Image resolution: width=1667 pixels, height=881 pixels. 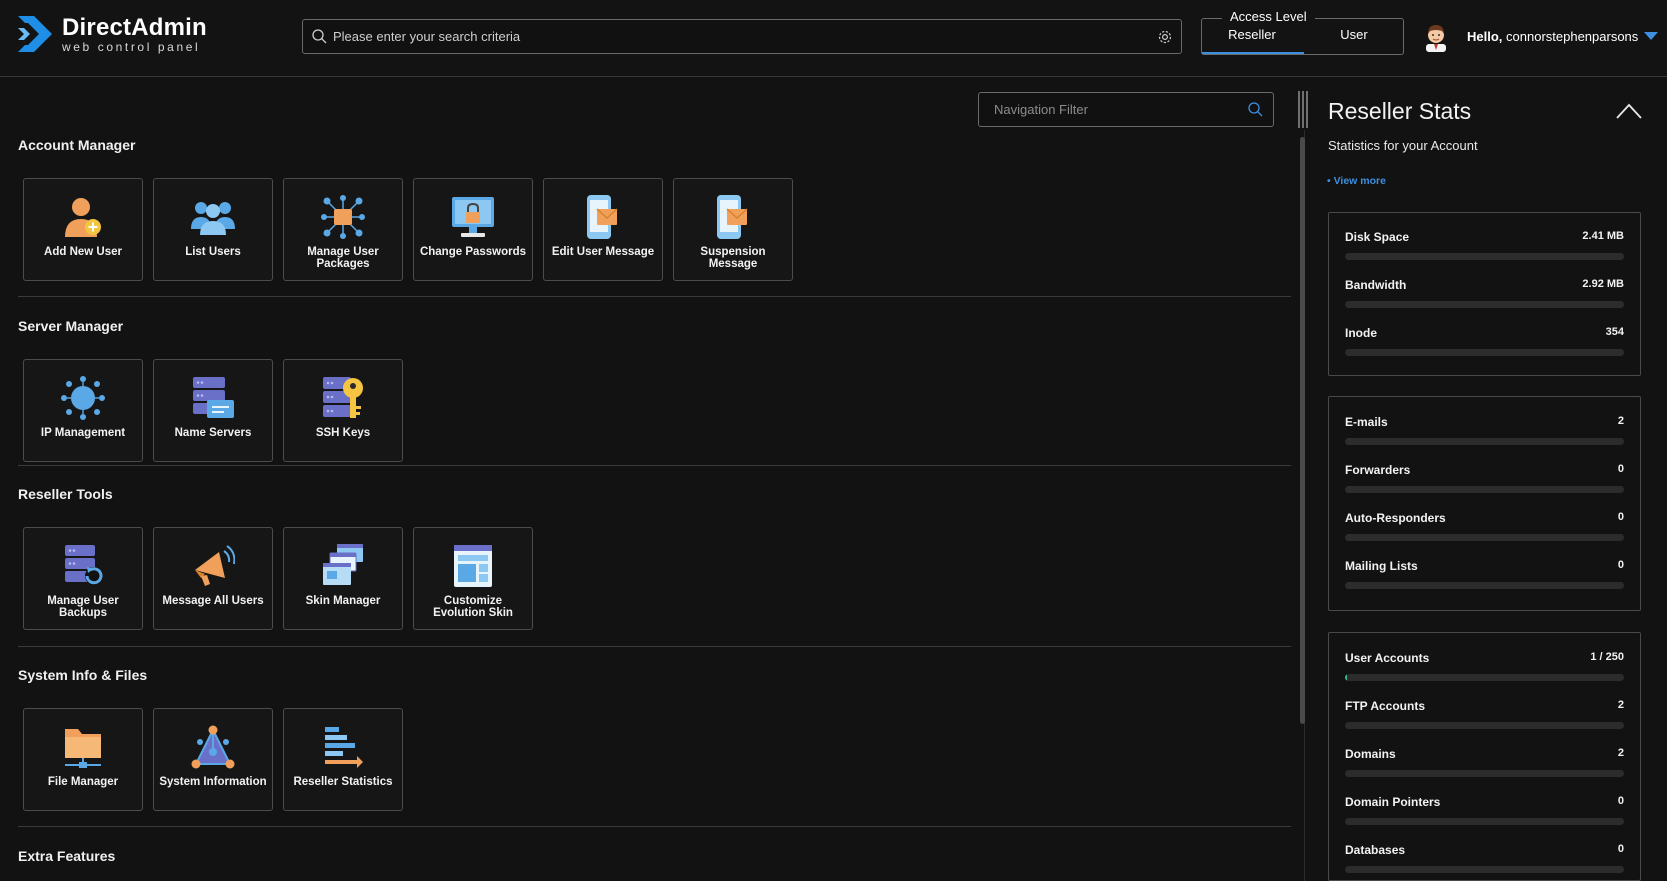 What do you see at coordinates (1356, 181) in the screenshot?
I see `view-more-link: • View more` at bounding box center [1356, 181].